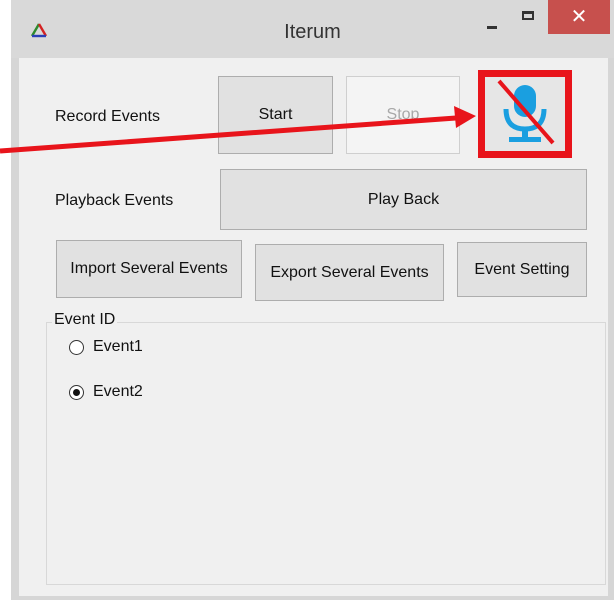 The height and width of the screenshot is (604, 615). Describe the element at coordinates (403, 199) in the screenshot. I see `play-back-button: Play Back` at that location.